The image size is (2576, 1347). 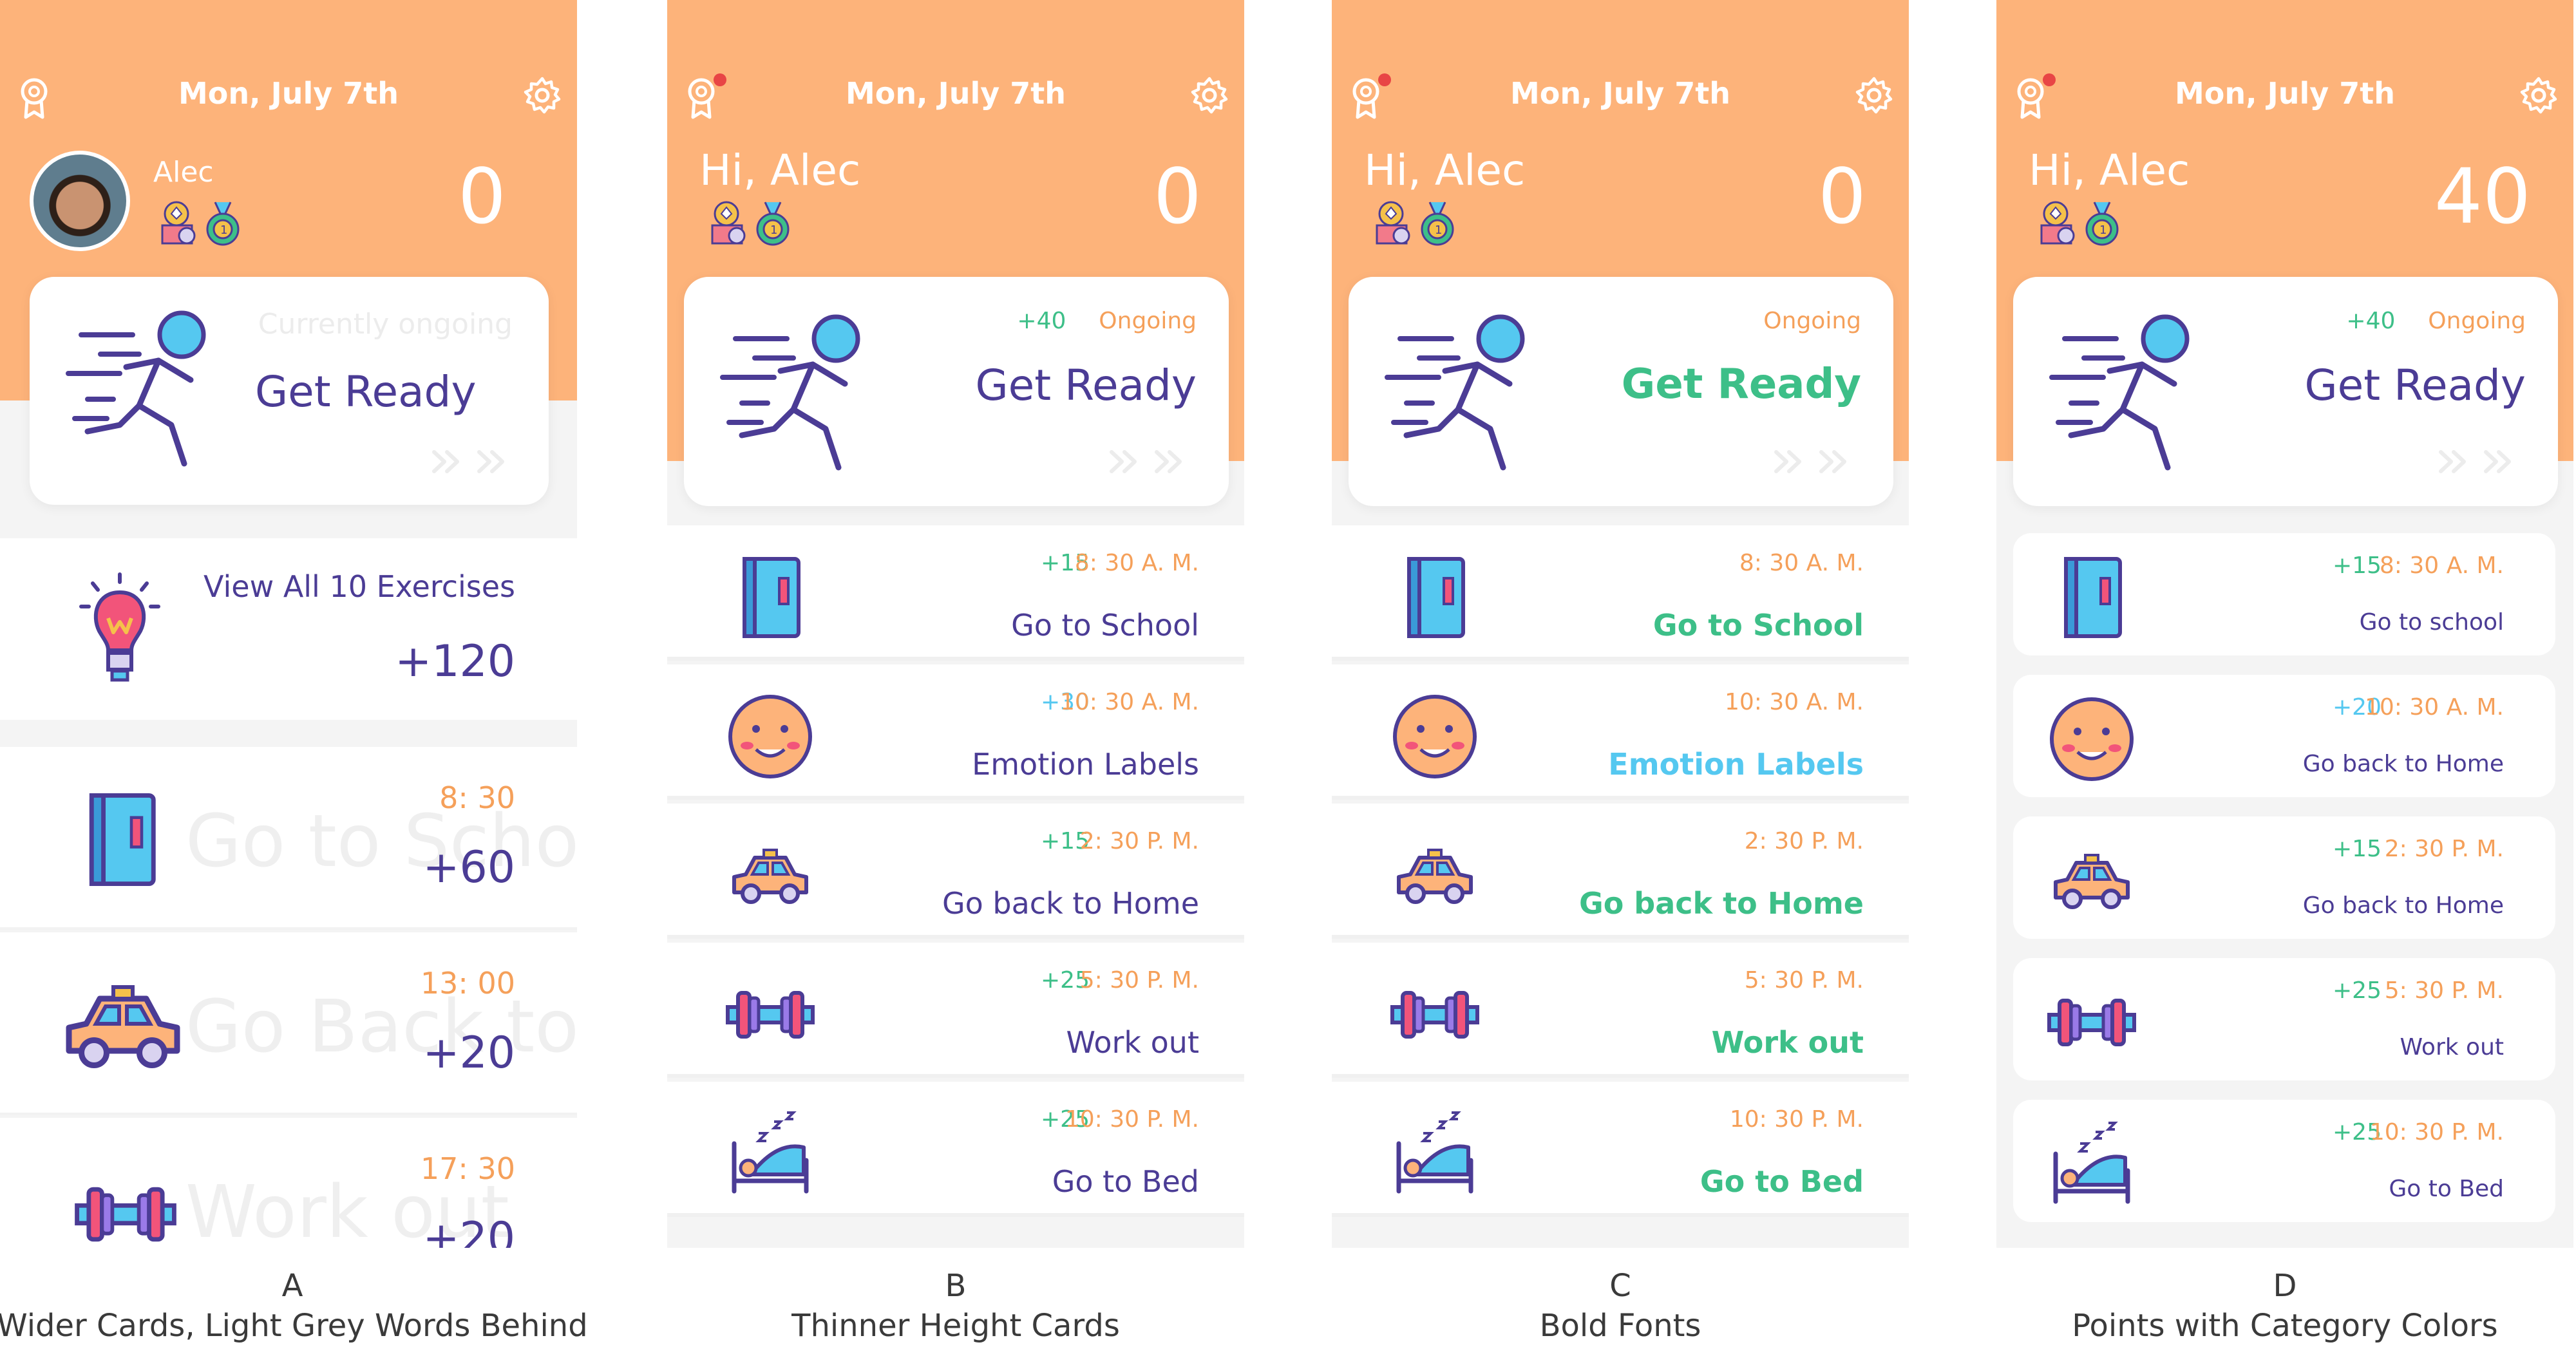 I want to click on task-points: +20, so click(x=468, y=1053).